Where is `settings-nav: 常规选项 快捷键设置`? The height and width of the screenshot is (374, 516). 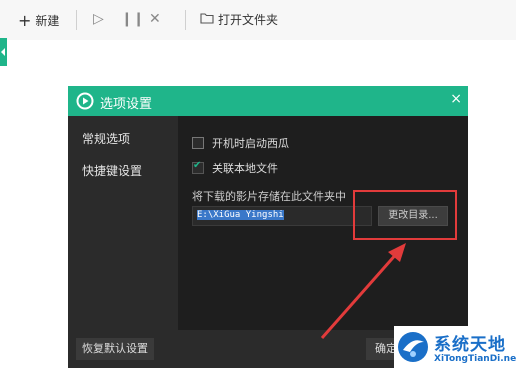
settings-nav: 常规选项 快捷键设置 is located at coordinates (123, 223).